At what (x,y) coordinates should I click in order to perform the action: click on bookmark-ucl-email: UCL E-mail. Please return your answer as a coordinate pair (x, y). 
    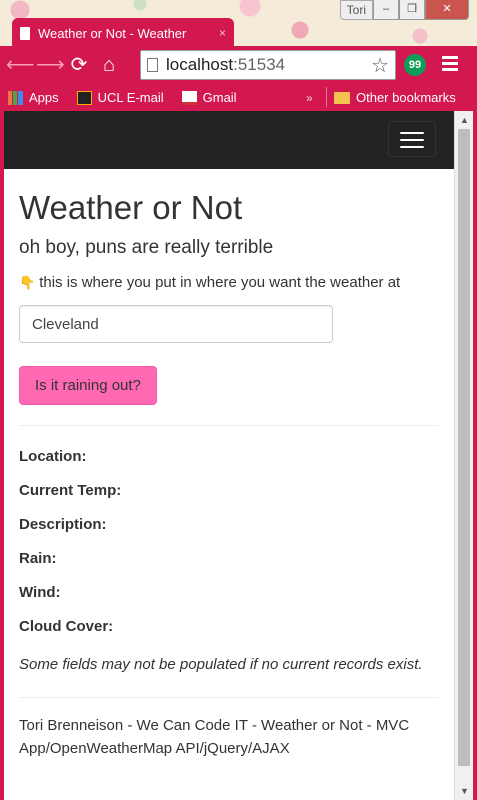
    Looking at the image, I should click on (120, 97).